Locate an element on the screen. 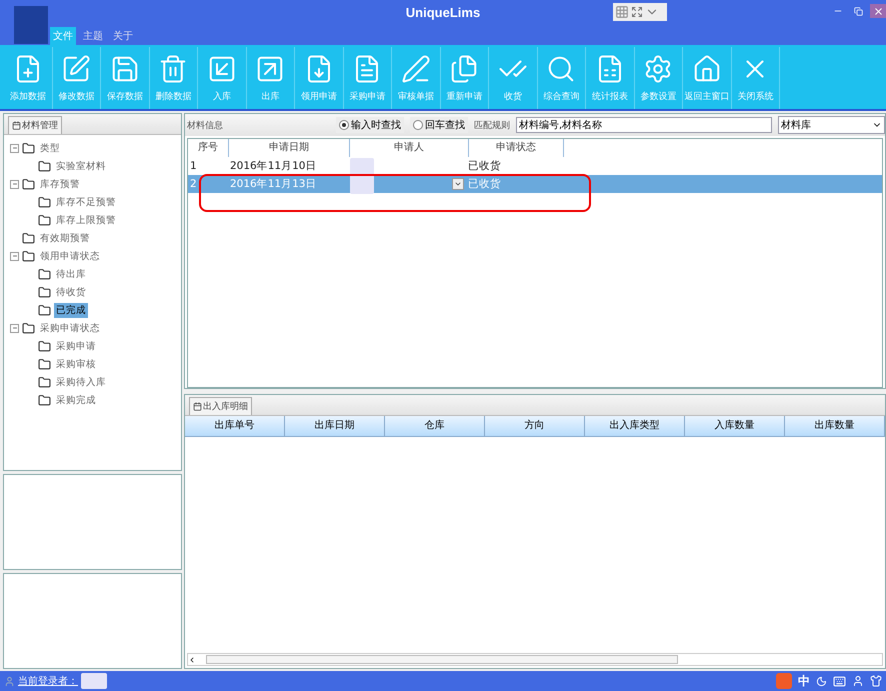 The image size is (886, 691). tree-item: 待出库 is located at coordinates (71, 274).